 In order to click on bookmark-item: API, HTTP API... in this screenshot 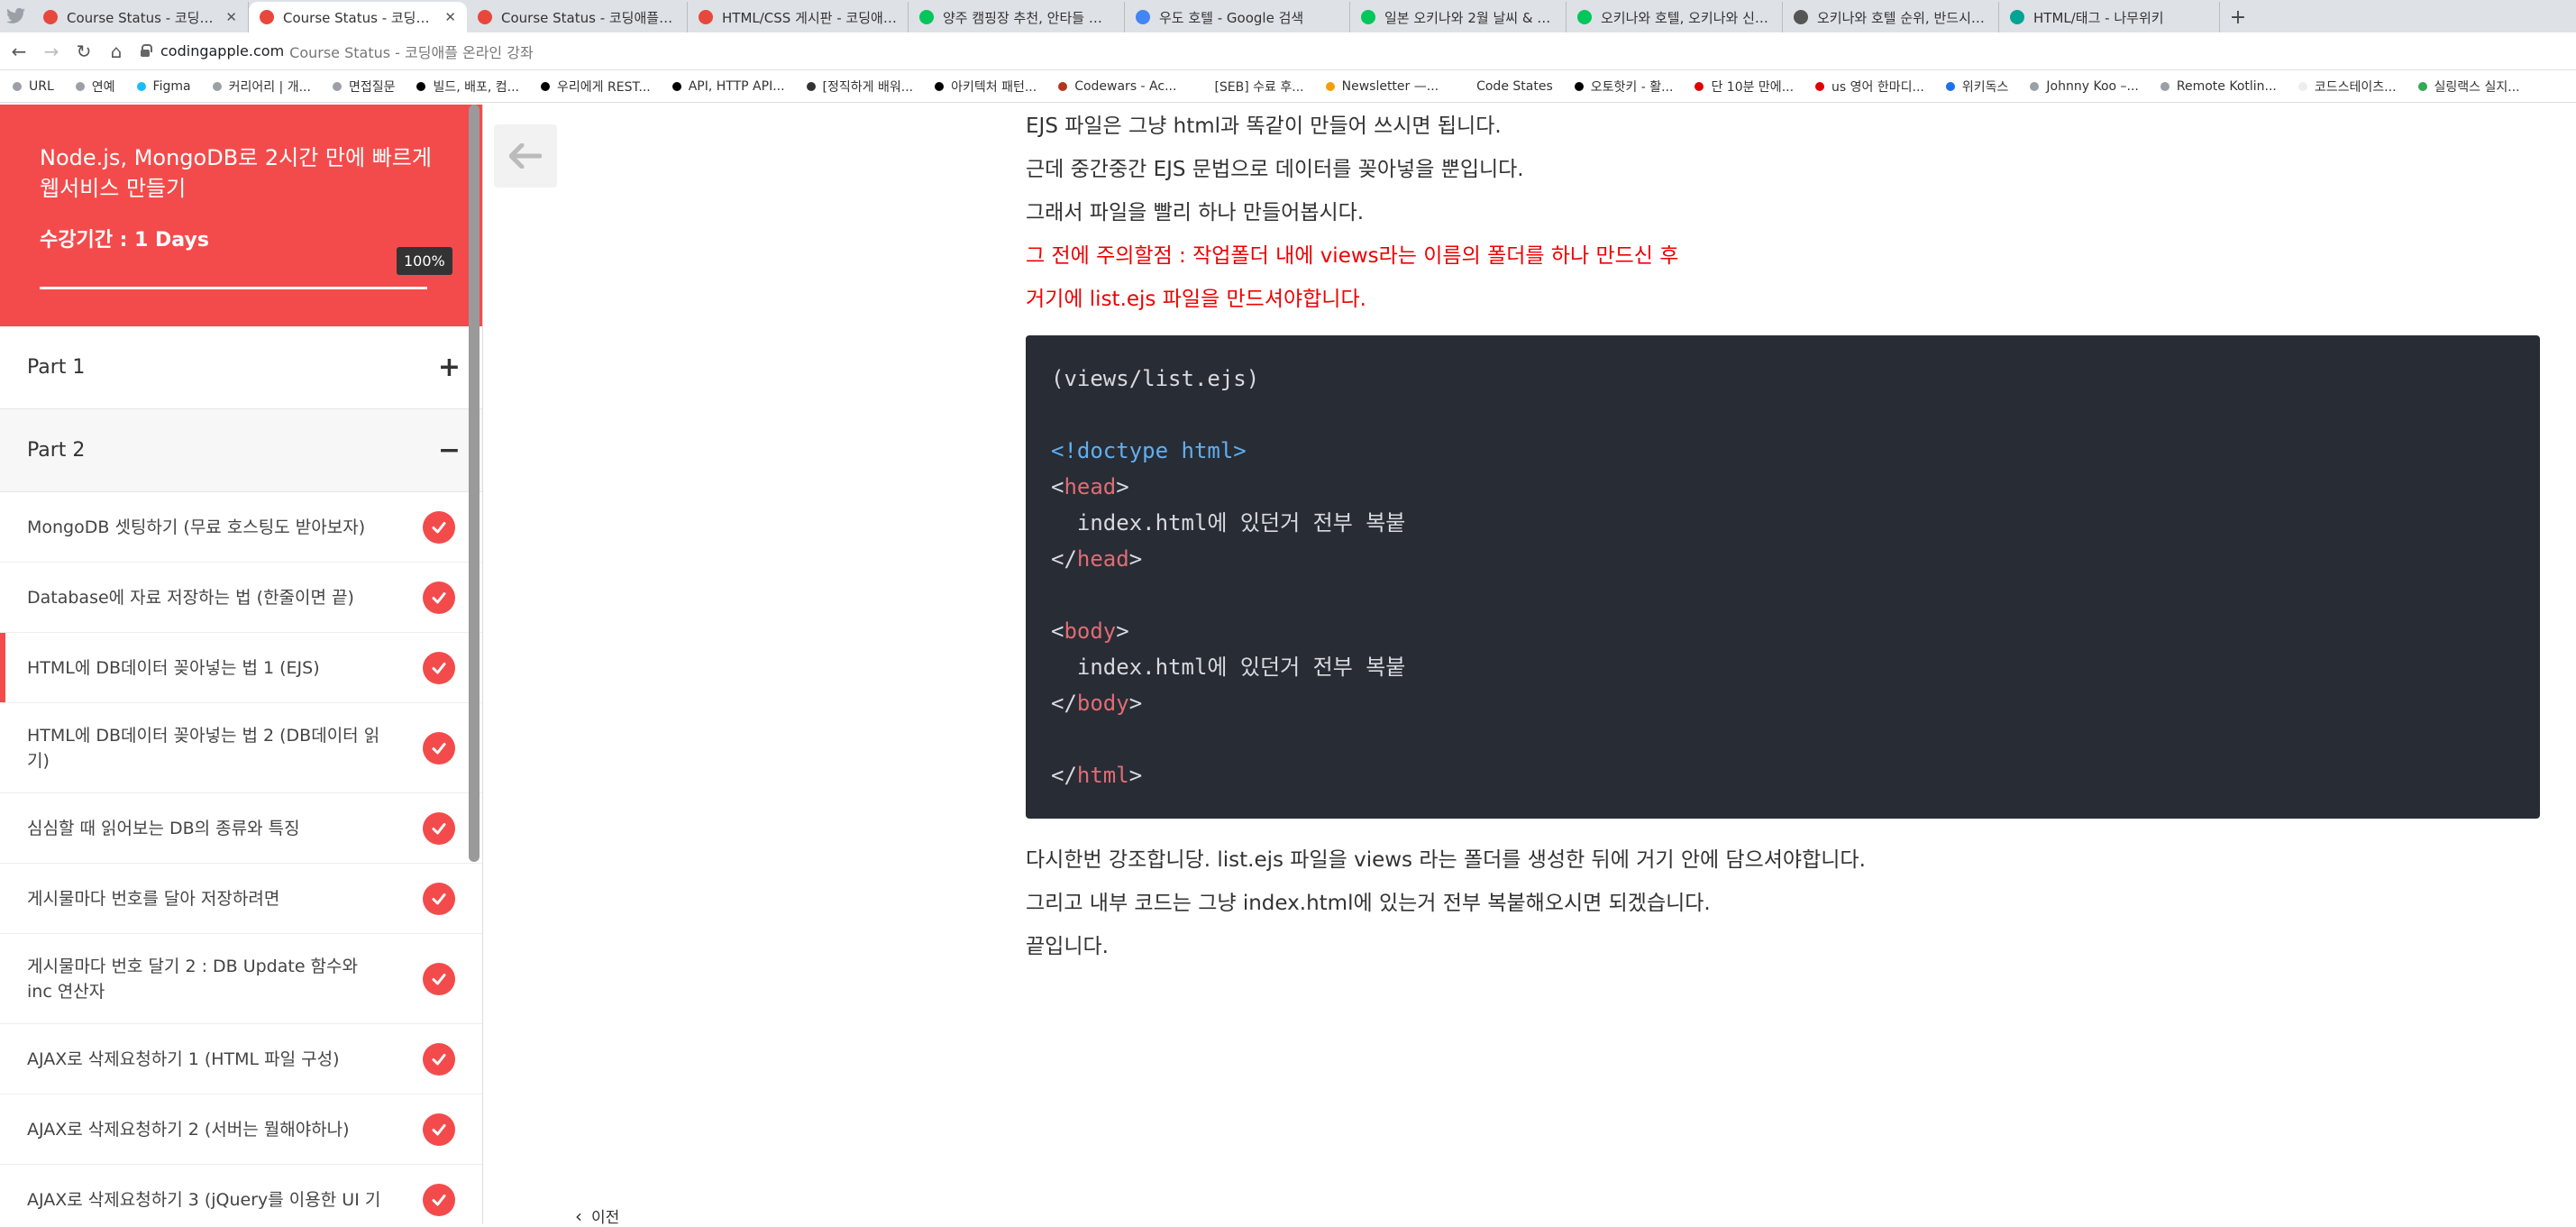, I will do `click(728, 86)`.